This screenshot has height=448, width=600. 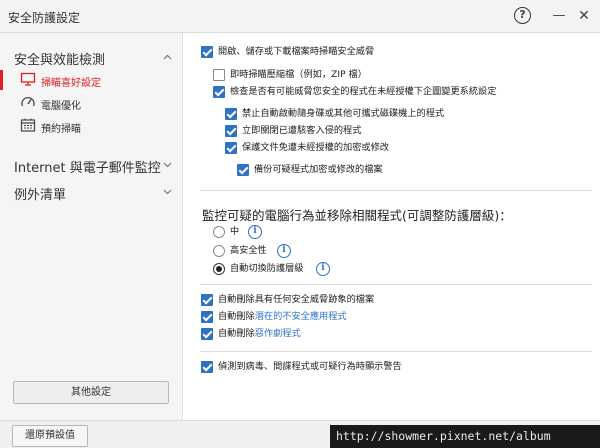 What do you see at coordinates (91, 392) in the screenshot?
I see `other-settings-button: 其他設定` at bounding box center [91, 392].